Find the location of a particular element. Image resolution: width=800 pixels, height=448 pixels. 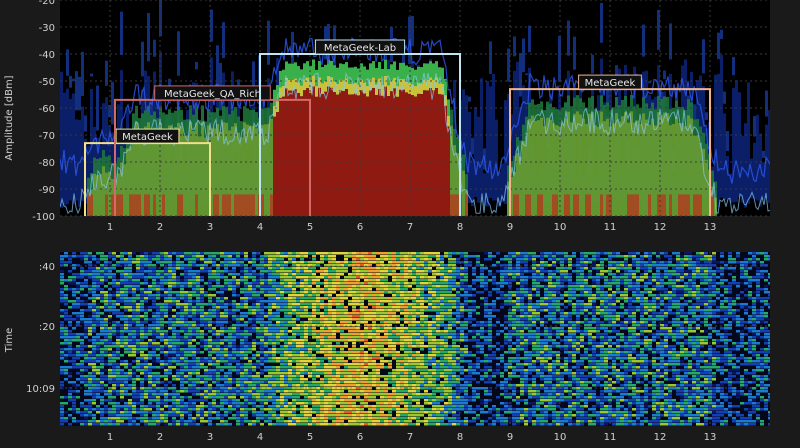

waterfall-x-tick-label: 6 is located at coordinates (360, 437).